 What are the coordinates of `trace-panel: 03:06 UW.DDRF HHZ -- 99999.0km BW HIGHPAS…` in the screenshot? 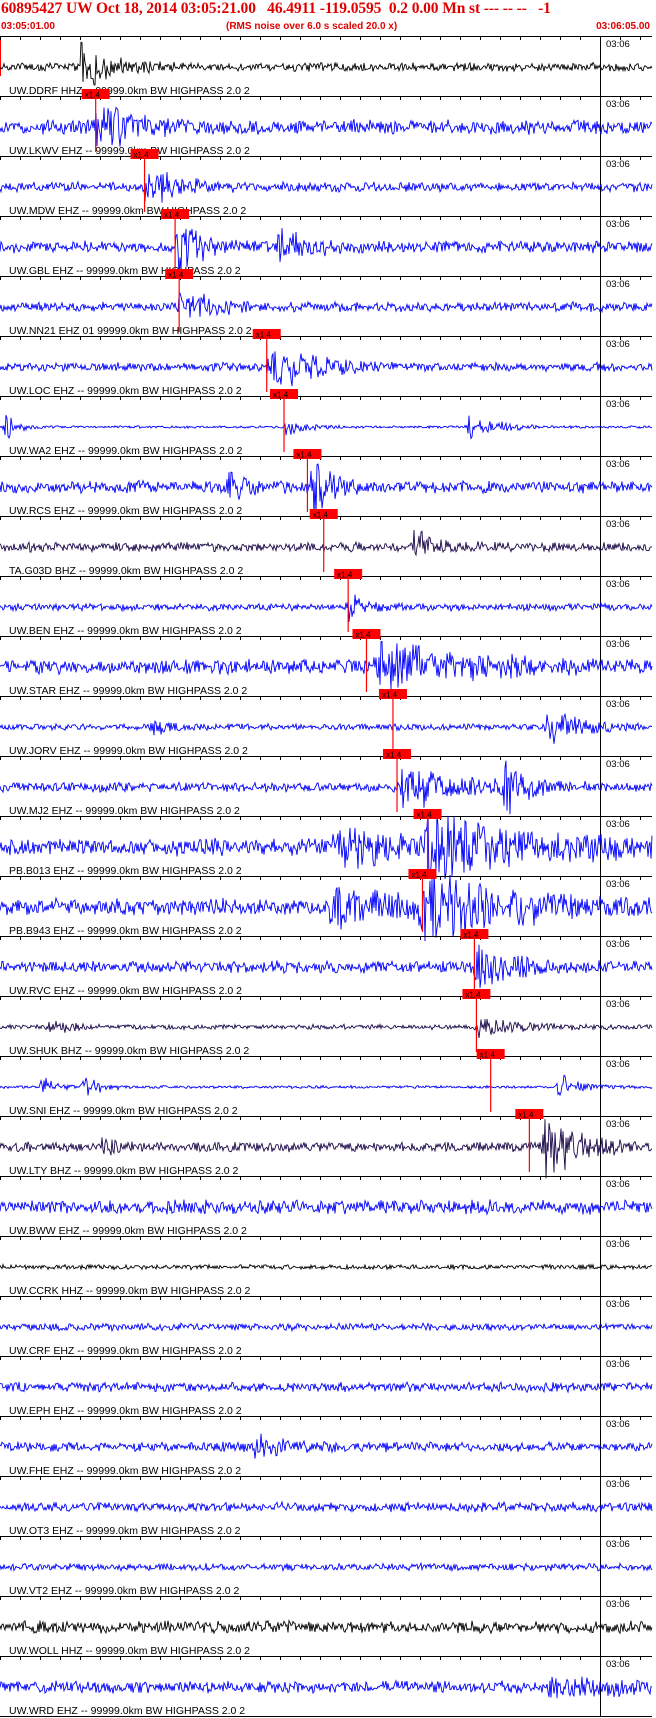 It's located at (326, 66).